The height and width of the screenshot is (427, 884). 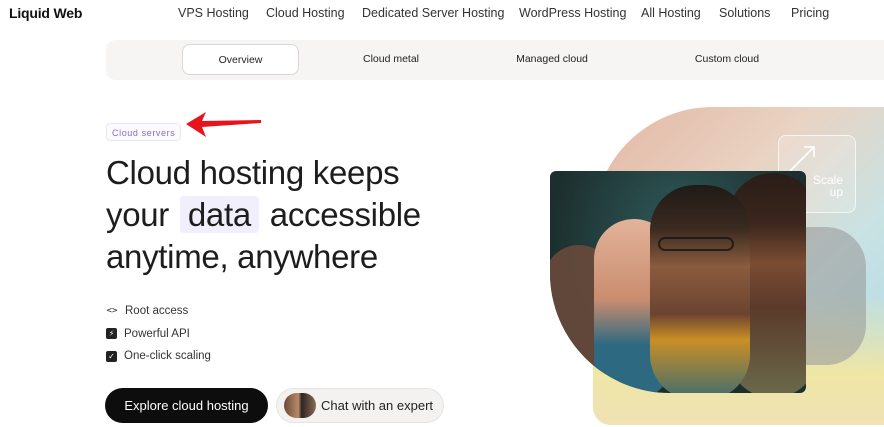 What do you see at coordinates (828, 186) in the screenshot?
I see `scale-up-label: Scale up` at bounding box center [828, 186].